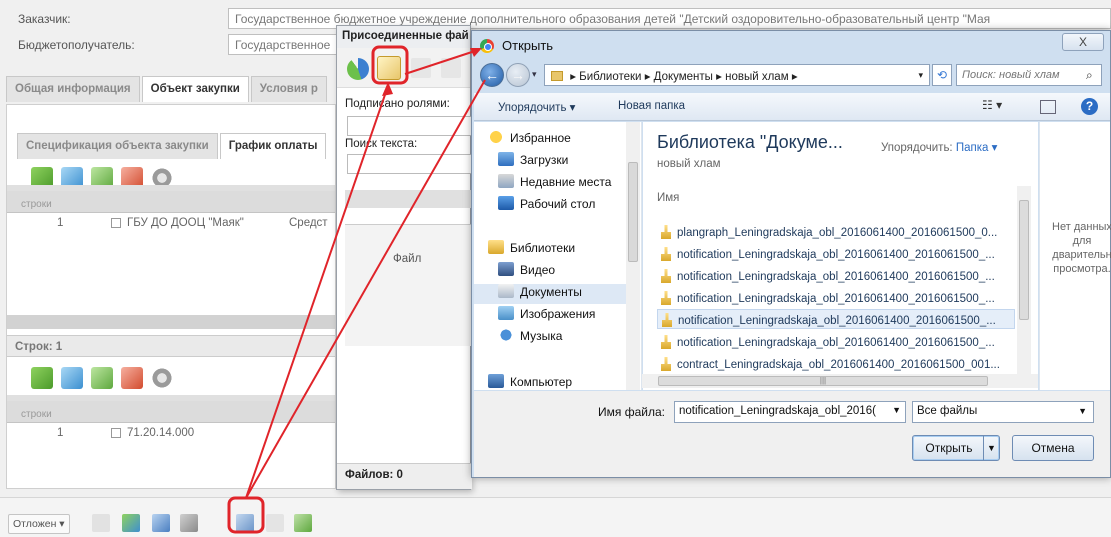  I want to click on grid1-header-row-col: строки, so click(36, 204).